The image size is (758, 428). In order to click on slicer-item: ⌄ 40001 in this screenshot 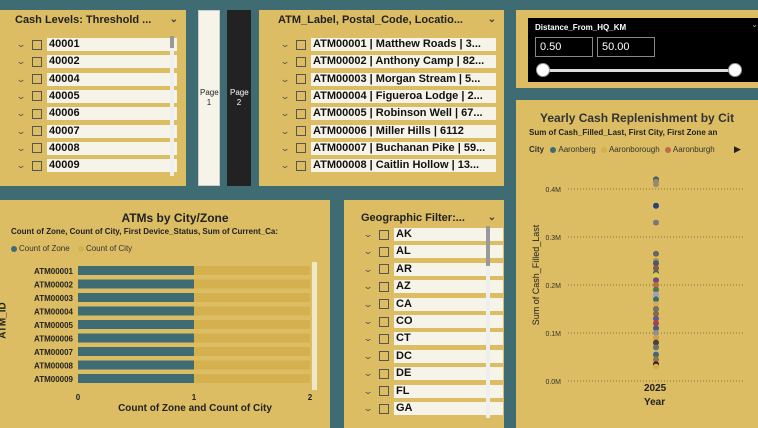, I will do `click(95, 44)`.